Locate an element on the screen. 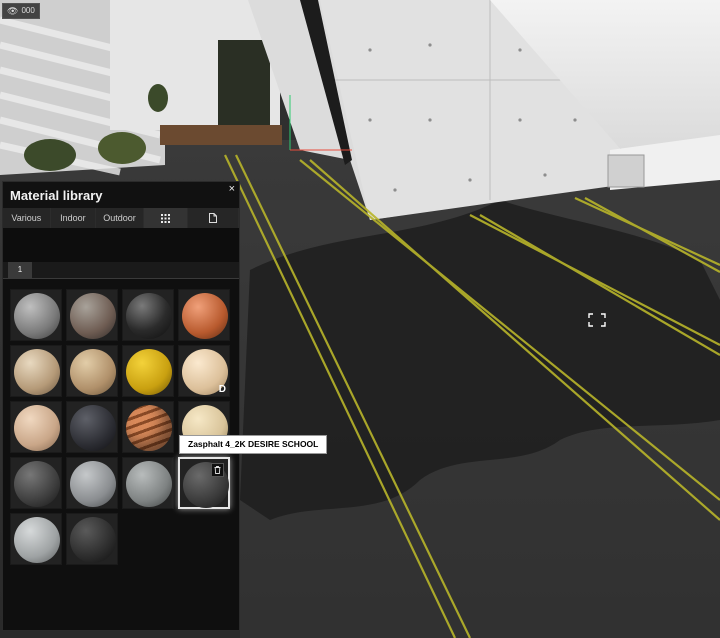  tab-outdoor: Outdoor is located at coordinates (120, 218).